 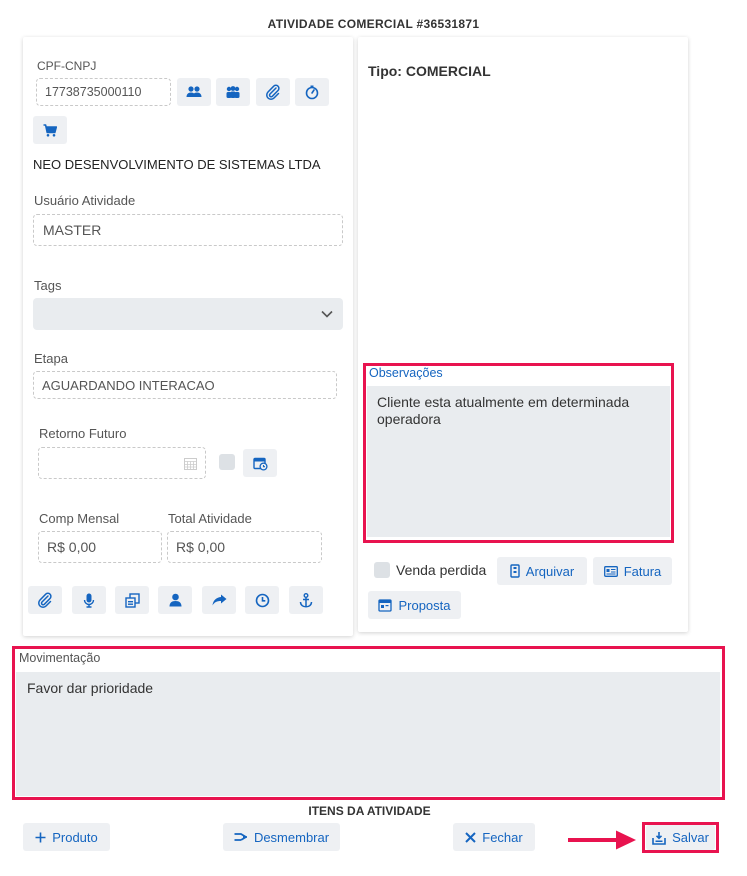 I want to click on attach-file-button, so click(x=45, y=600).